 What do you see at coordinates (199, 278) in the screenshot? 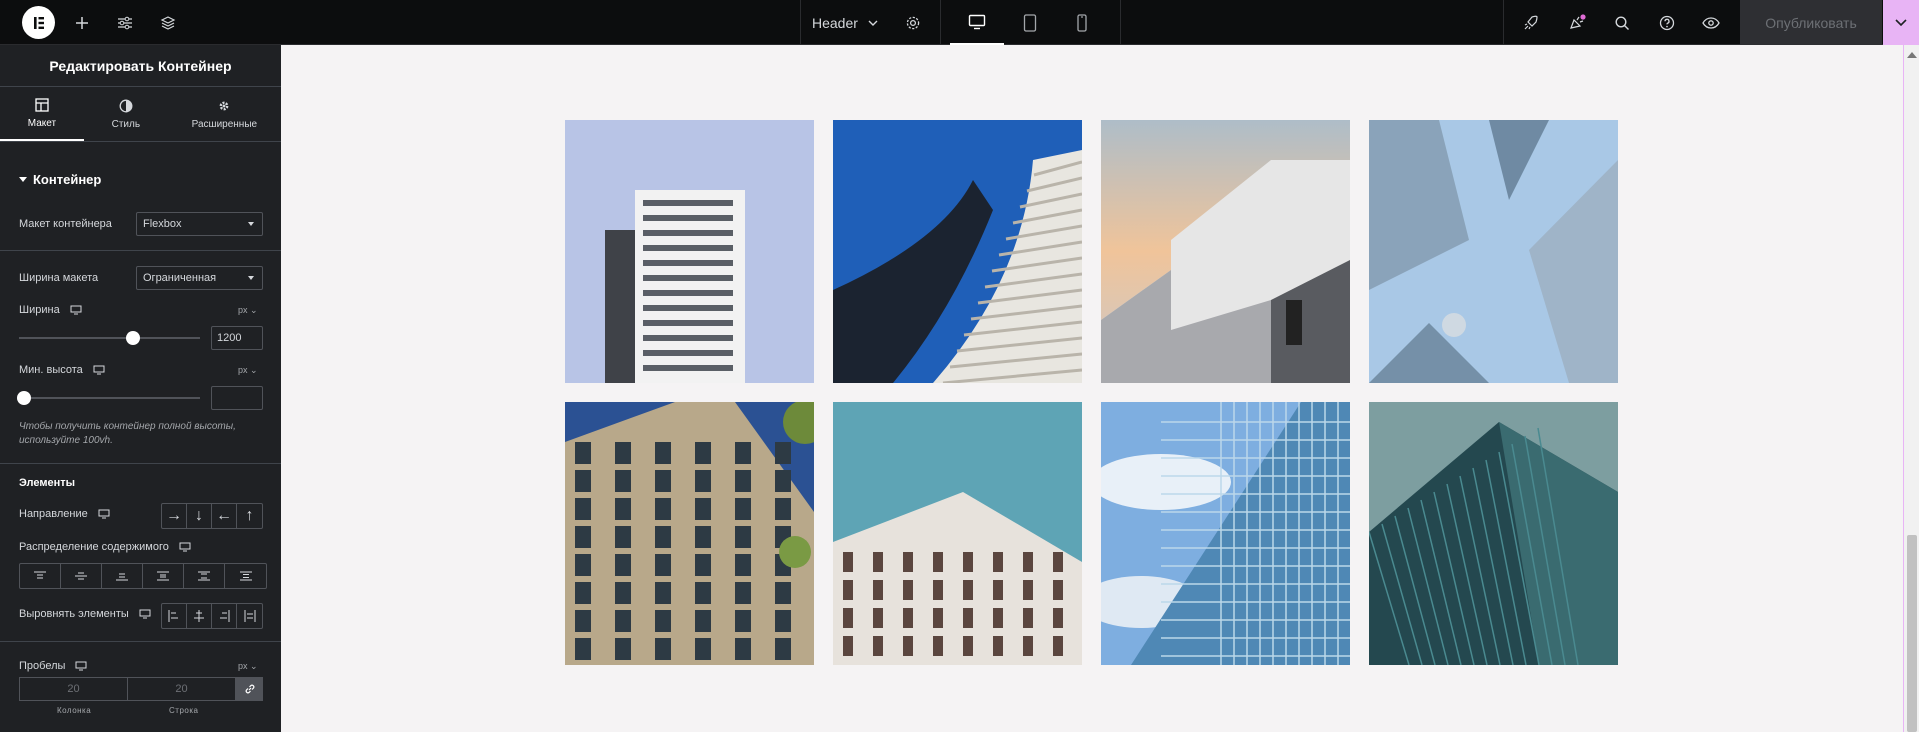
I see `content-width-select: Ограниченная` at bounding box center [199, 278].